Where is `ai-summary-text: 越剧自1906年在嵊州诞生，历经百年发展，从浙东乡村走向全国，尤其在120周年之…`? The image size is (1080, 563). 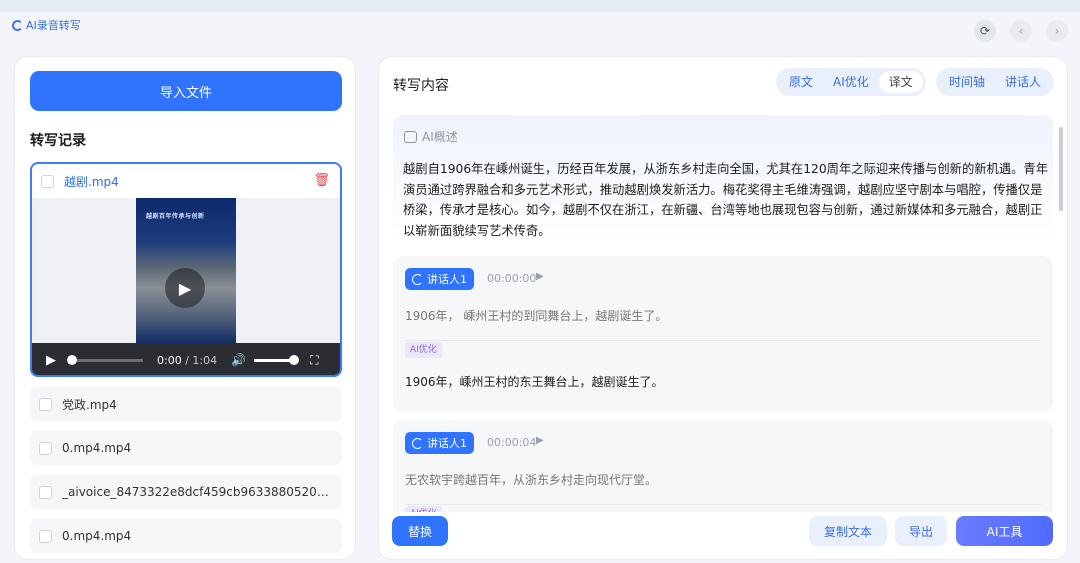
ai-summary-text: 越剧自1906年在嵊州诞生，历经百年发展，从浙东乡村走向全国，尤其在120周年之… is located at coordinates (726, 200).